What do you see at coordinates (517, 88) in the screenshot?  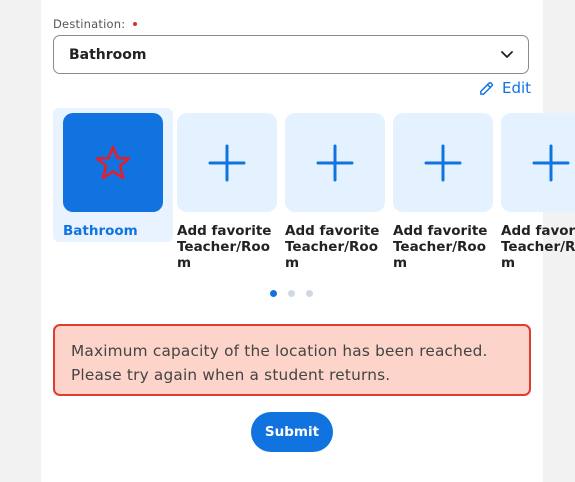 I see `edit-label: Edit` at bounding box center [517, 88].